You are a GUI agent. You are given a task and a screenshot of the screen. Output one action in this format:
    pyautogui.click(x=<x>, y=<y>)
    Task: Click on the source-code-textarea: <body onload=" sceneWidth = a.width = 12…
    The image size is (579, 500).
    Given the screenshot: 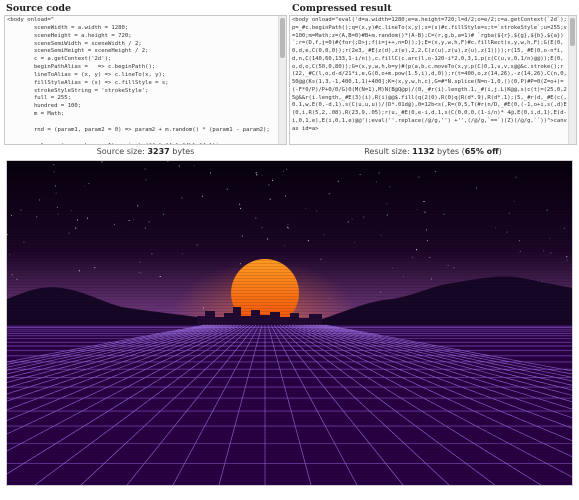 What is the action you would take?
    pyautogui.click(x=145, y=80)
    